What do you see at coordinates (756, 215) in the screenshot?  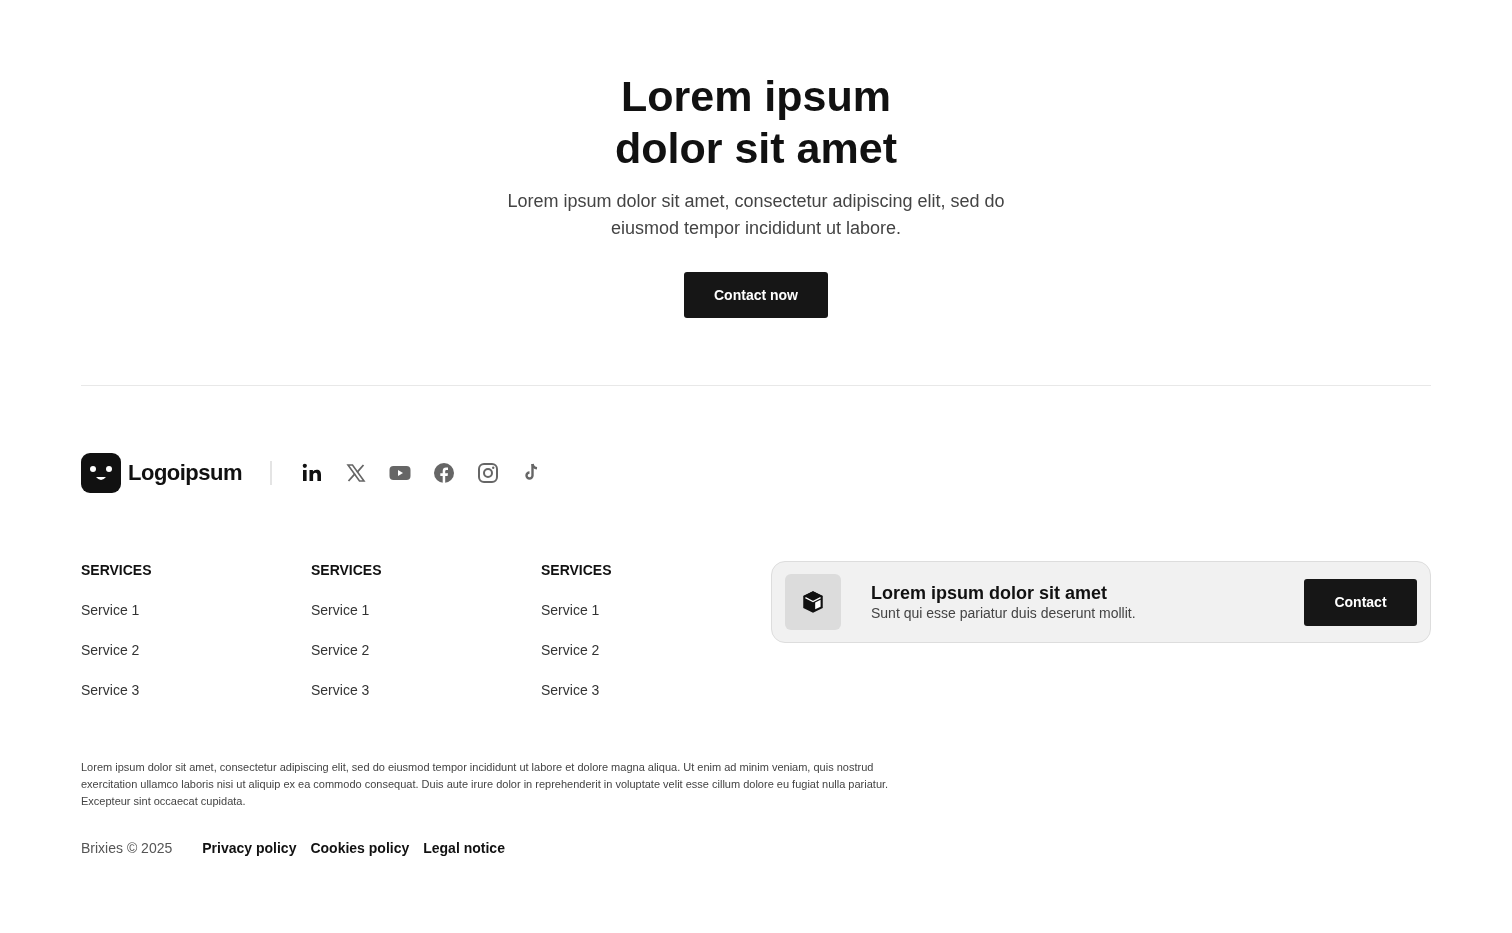 I see `hero-subtitle: Lorem ipsum dolor sit amet, consectetur adipiscing elit, sed do eiusmod tempor incididunt ut labore.` at bounding box center [756, 215].